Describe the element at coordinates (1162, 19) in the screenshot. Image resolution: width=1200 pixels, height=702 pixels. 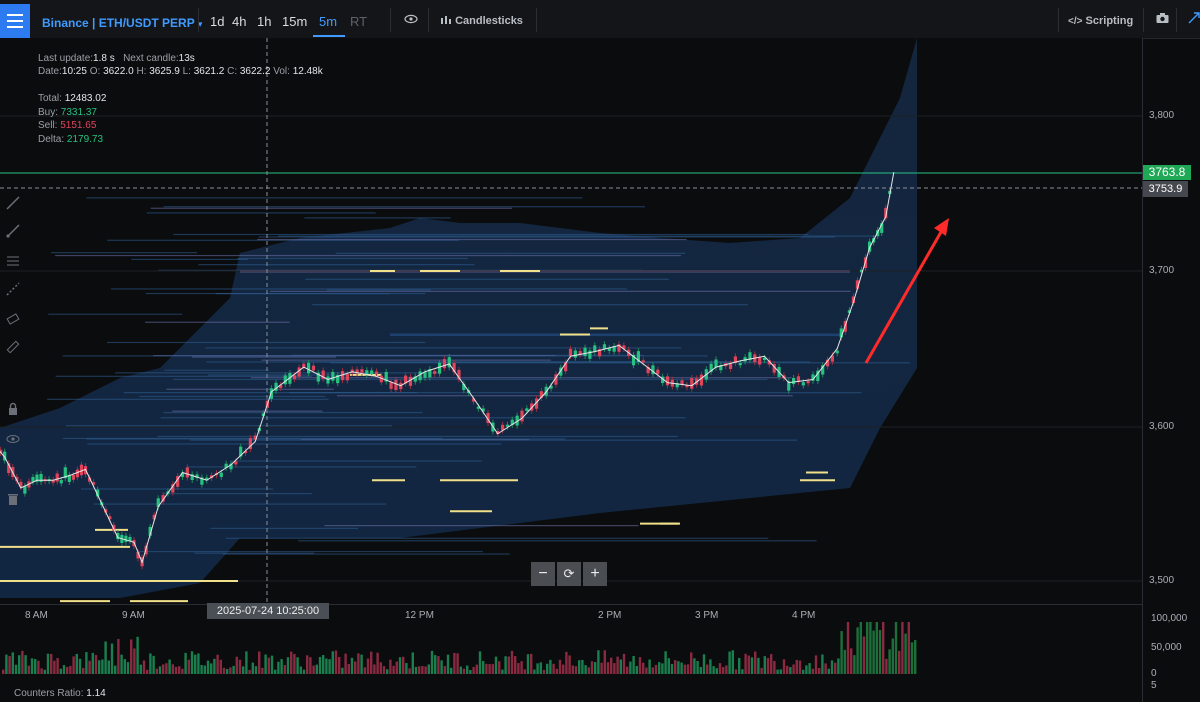
I see `camera-icon` at that location.